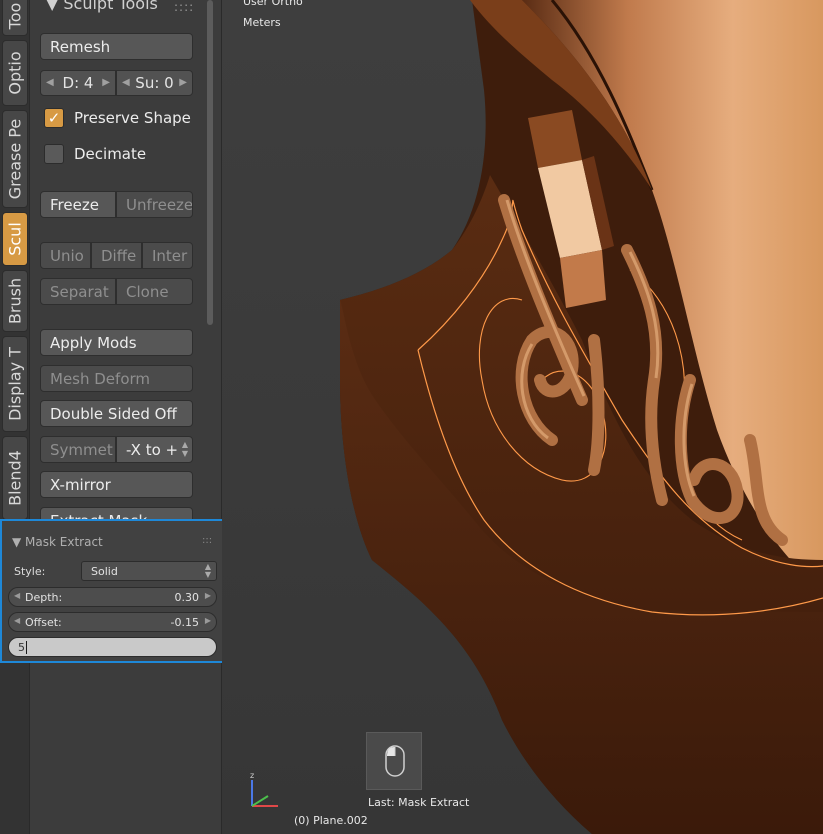 The image size is (823, 834). What do you see at coordinates (419, 802) in the screenshot?
I see `last-operator-label: Last: Mask Extract` at bounding box center [419, 802].